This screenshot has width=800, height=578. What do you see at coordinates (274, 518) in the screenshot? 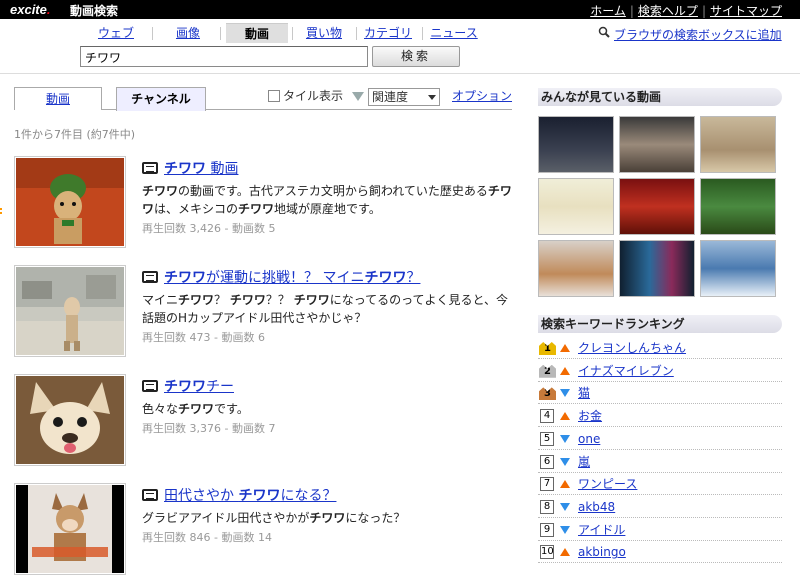
I see `result-description: グラビアアイドル田代さやかがチワワになった？` at bounding box center [274, 518].